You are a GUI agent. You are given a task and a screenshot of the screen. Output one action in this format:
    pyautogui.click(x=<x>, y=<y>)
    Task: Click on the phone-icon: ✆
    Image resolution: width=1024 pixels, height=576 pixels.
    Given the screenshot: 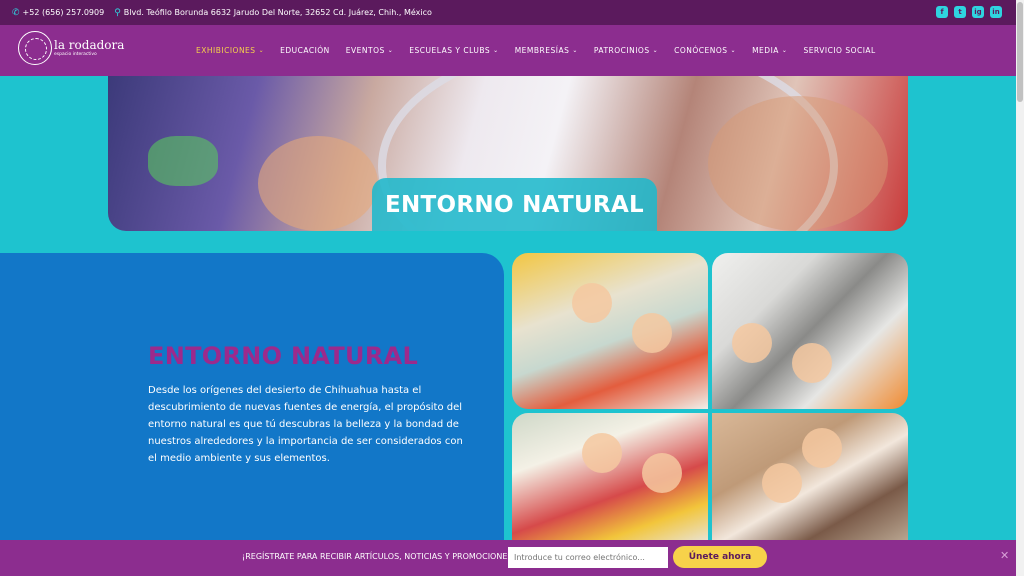 What is the action you would take?
    pyautogui.click(x=16, y=12)
    